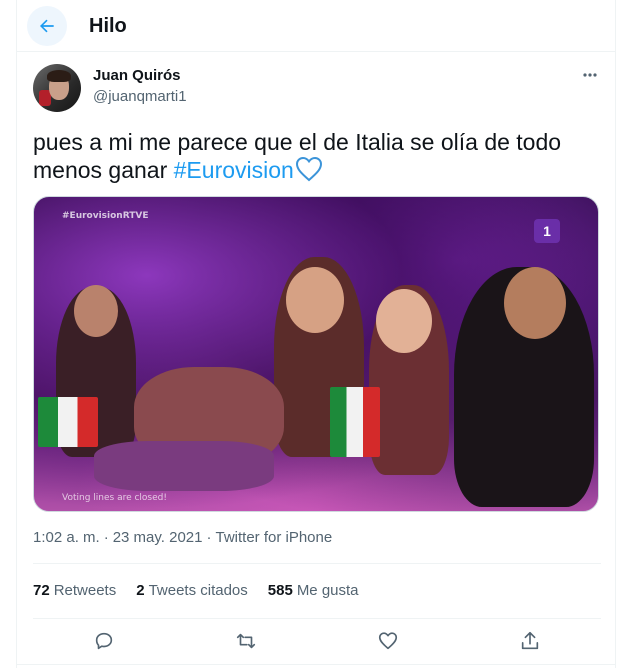 The height and width of the screenshot is (668, 633). I want to click on tweet-actions, so click(317, 641).